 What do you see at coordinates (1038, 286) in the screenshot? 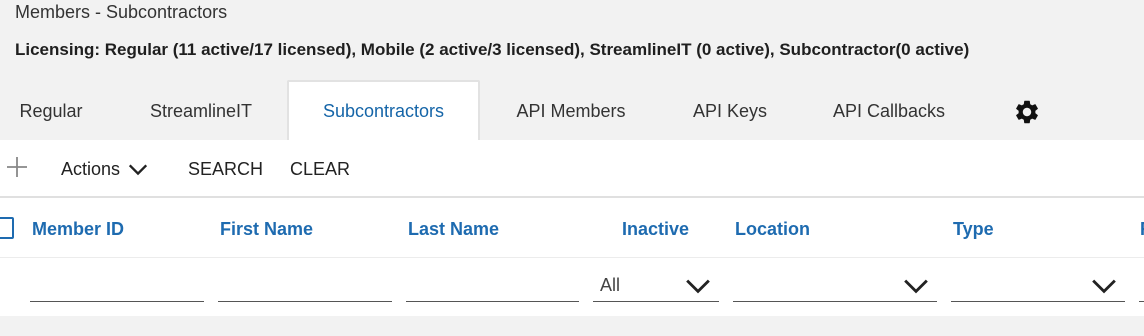
I see `type-filter-select` at bounding box center [1038, 286].